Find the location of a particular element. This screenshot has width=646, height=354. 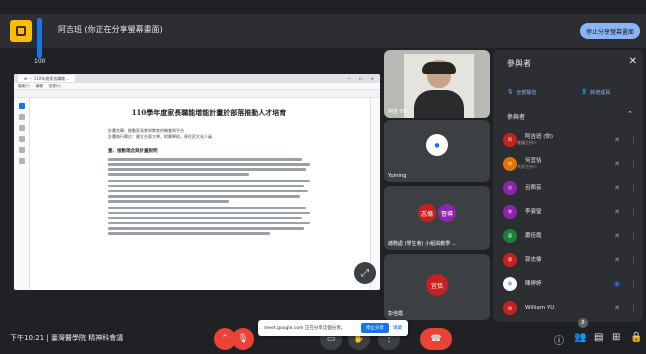

tool-text-icon is located at coordinates (21, 150).